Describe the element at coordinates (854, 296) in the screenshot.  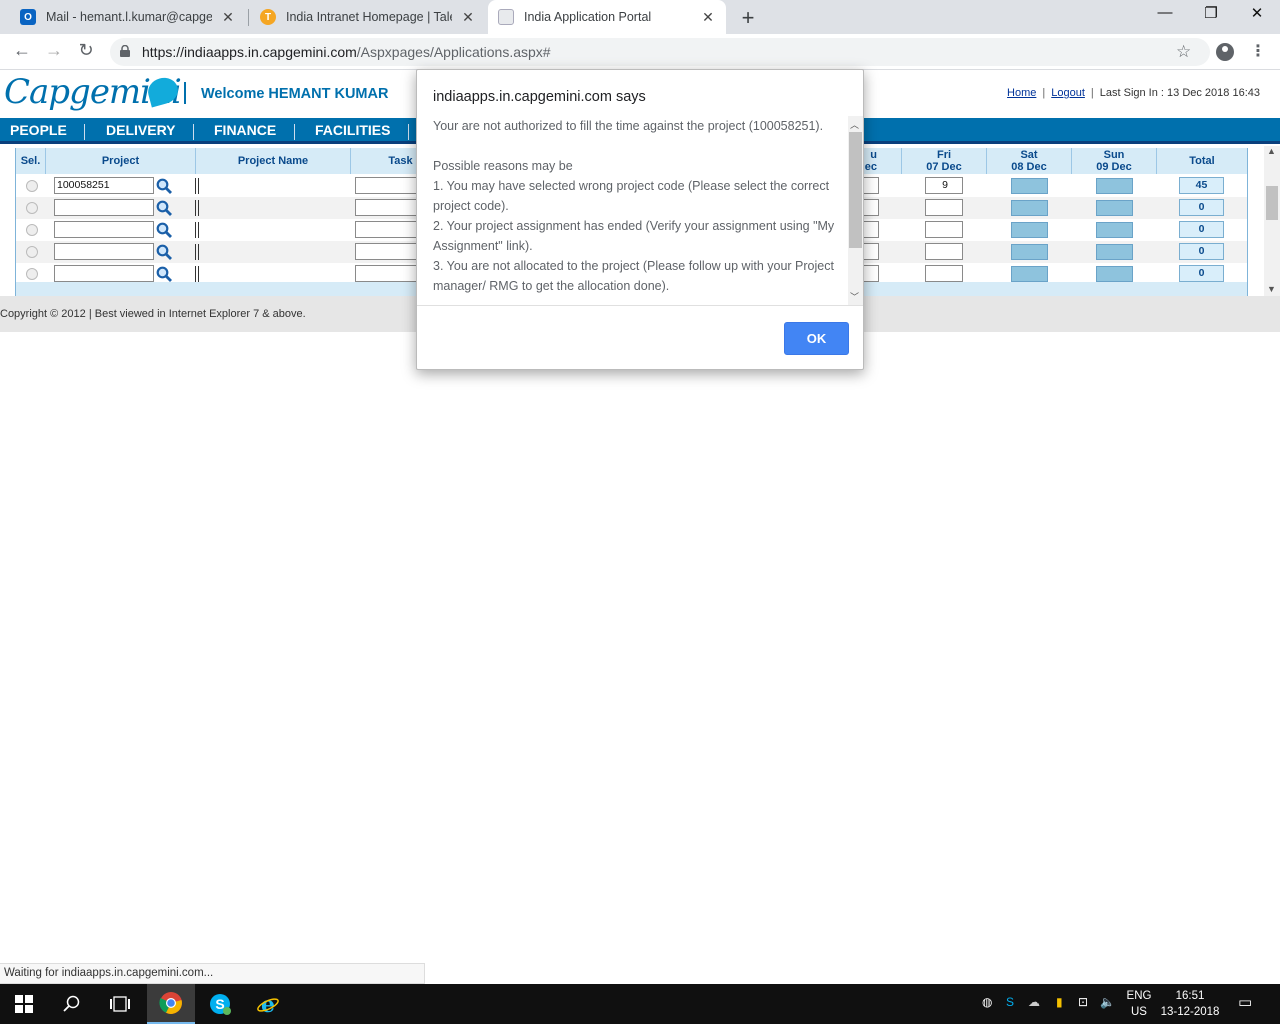
I see `chevron-down-icon: ﹀` at that location.